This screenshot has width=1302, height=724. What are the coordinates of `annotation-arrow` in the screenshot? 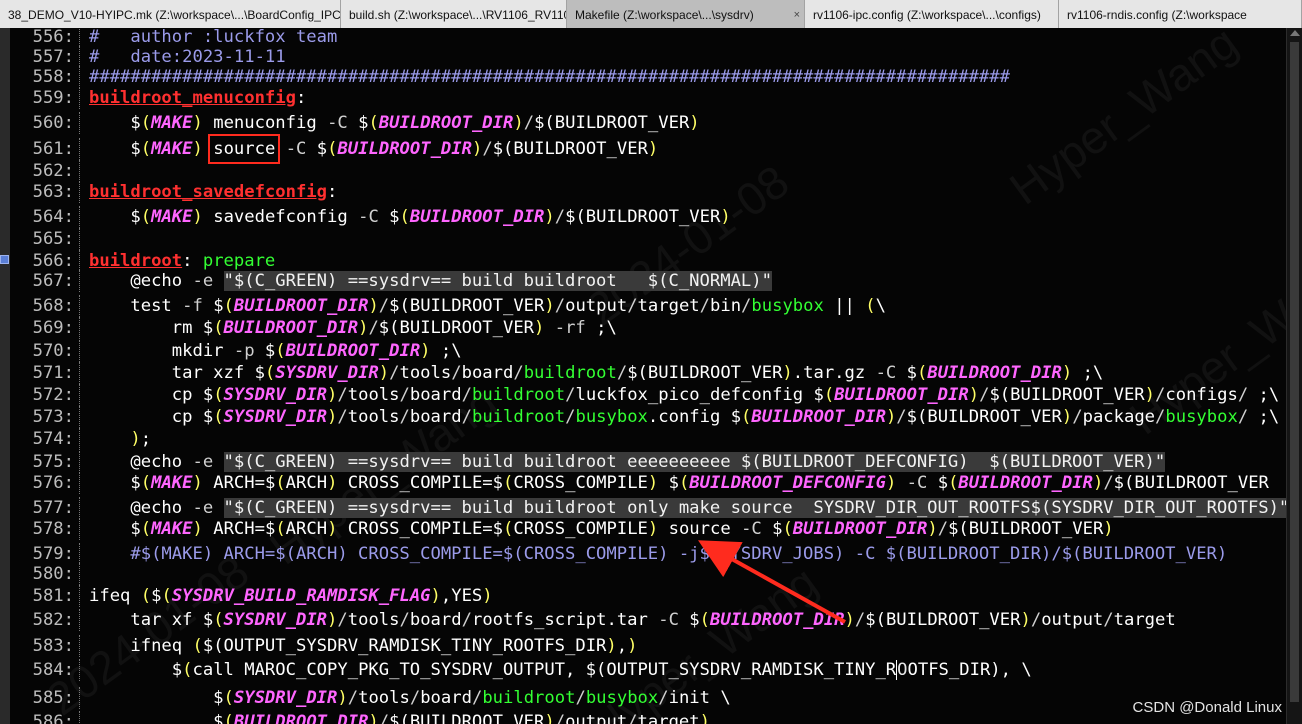 It's located at (772, 582).